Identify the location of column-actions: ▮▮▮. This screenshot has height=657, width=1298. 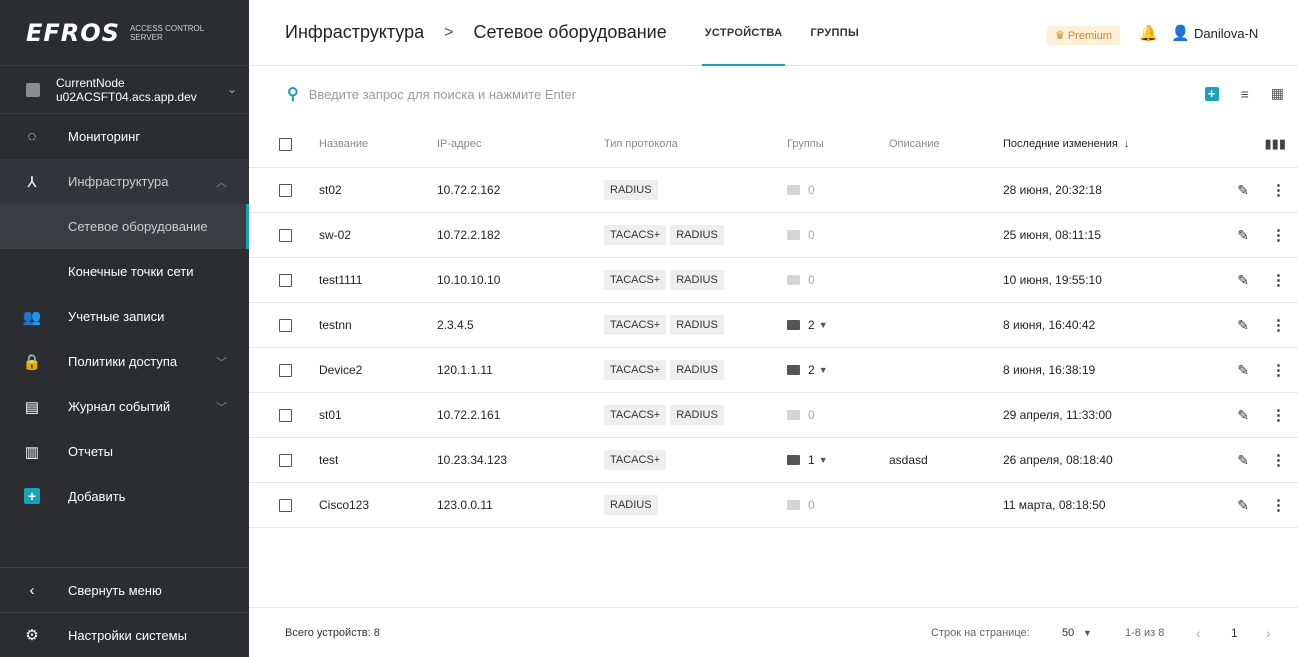
(1257, 145).